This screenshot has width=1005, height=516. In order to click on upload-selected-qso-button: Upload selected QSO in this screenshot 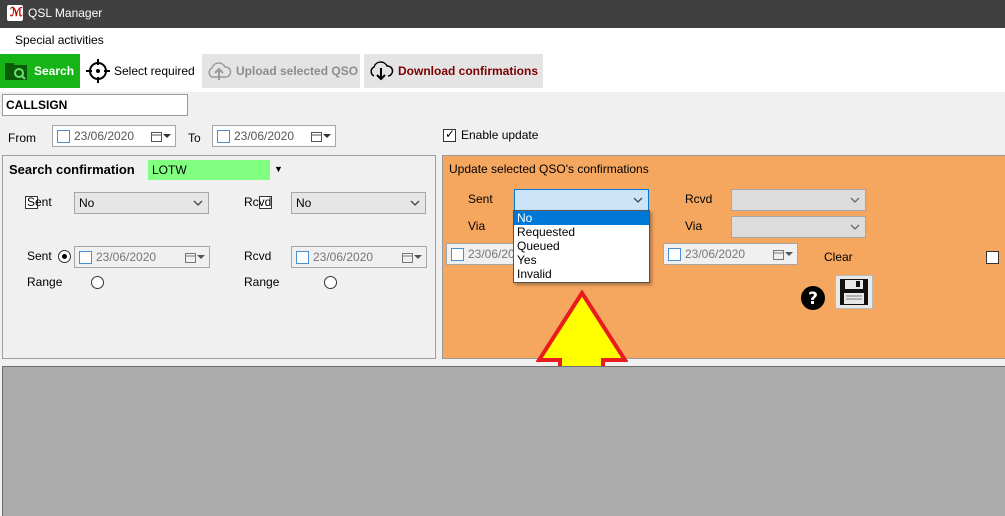, I will do `click(281, 71)`.